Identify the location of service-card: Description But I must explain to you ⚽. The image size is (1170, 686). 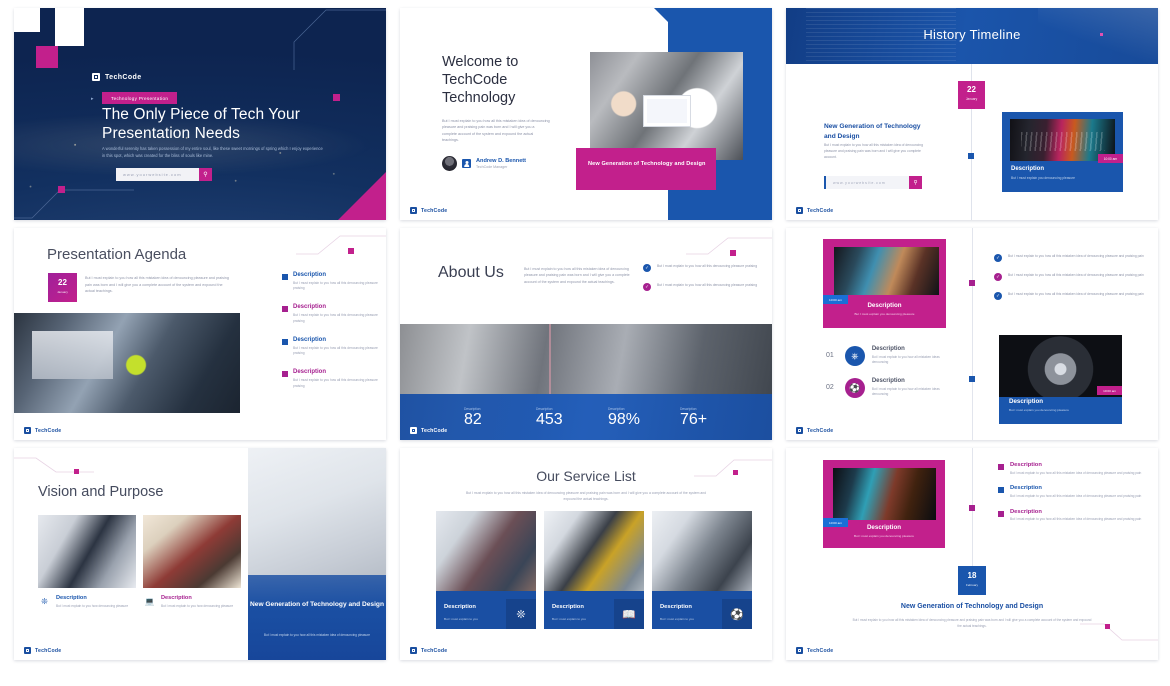
(702, 570).